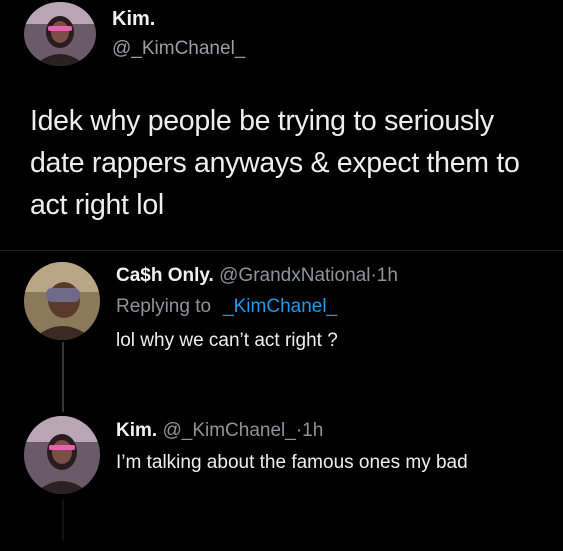 This screenshot has height=551, width=563. I want to click on main-tweet-author-name: Kim., so click(133, 19).